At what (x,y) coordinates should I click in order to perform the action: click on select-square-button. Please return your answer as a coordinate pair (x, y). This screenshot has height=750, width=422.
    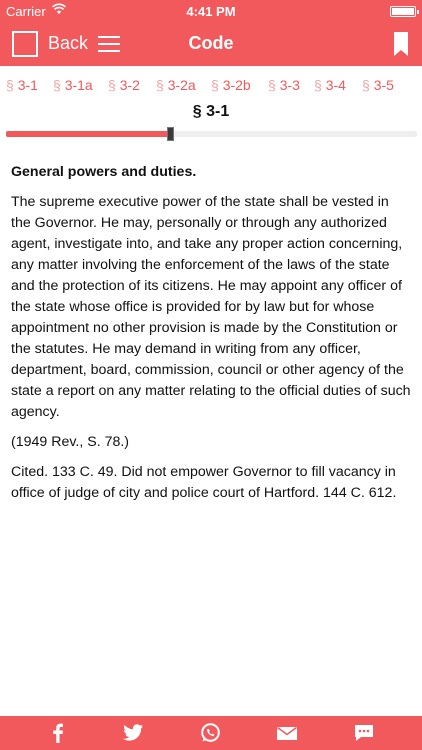
    Looking at the image, I should click on (25, 44).